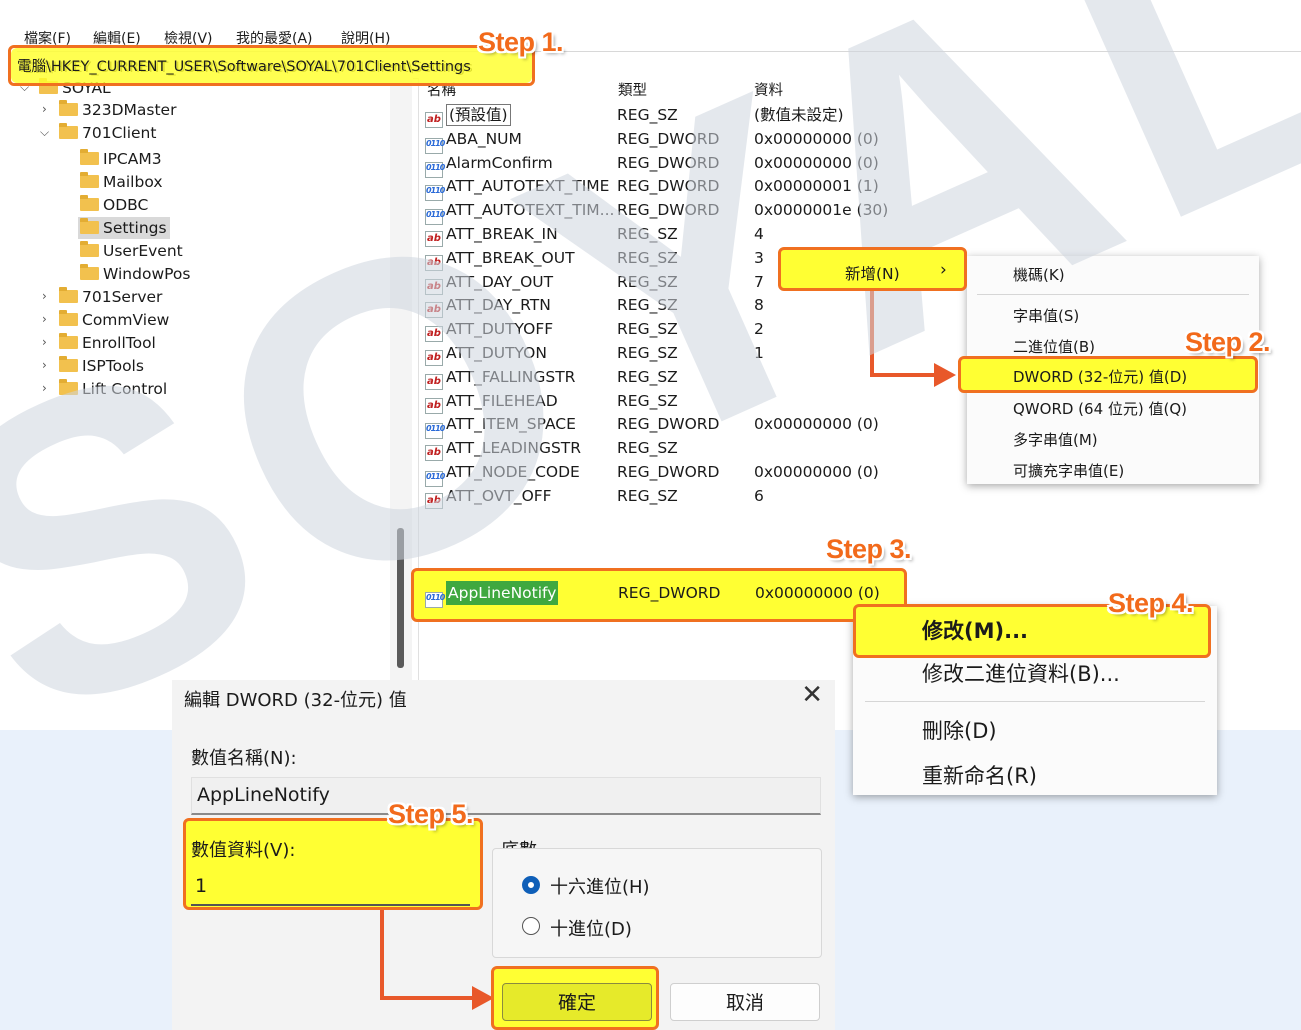 The width and height of the screenshot is (1301, 1030). I want to click on submenu-item-expandable-string: 可擴充字串值(E), so click(1068, 470).